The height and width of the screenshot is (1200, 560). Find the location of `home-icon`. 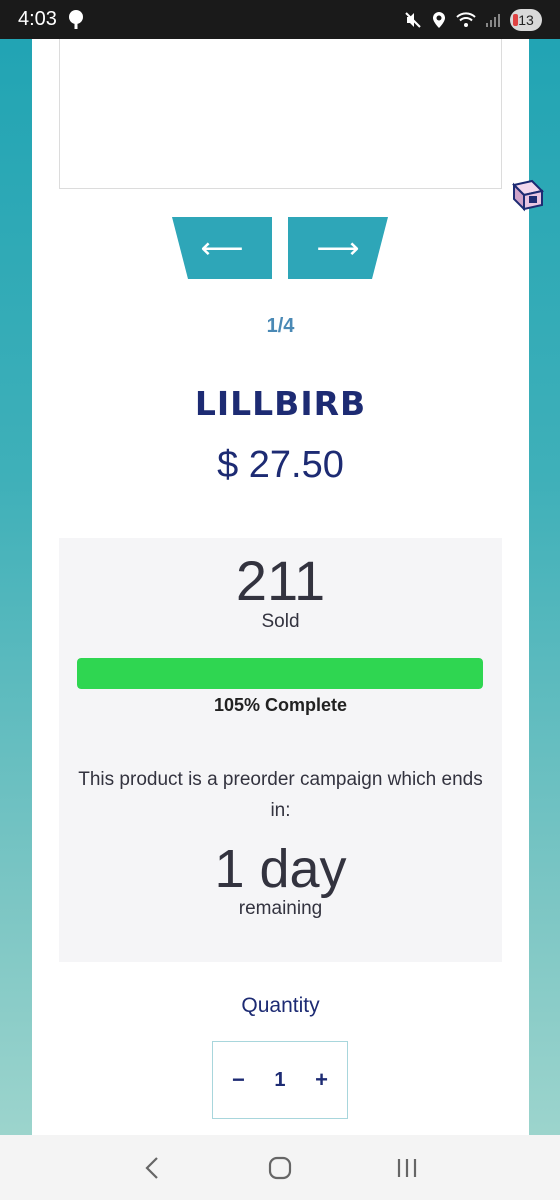

home-icon is located at coordinates (280, 1167).